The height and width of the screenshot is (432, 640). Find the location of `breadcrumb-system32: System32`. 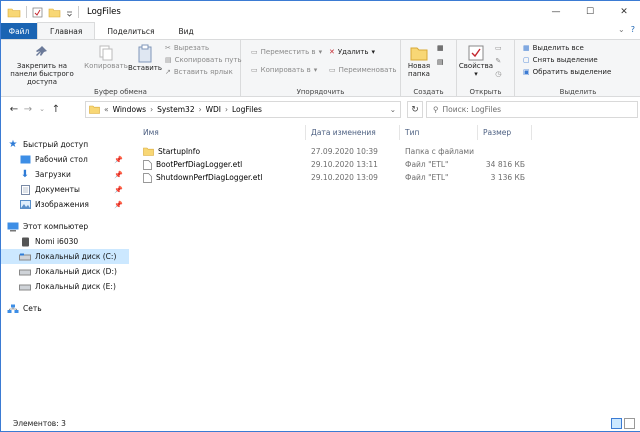

breadcrumb-system32: System32 is located at coordinates (176, 109).